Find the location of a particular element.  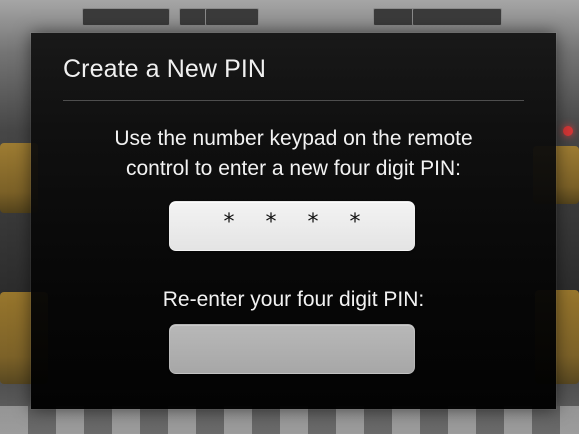

traffic-light-icon is located at coordinates (568, 131).